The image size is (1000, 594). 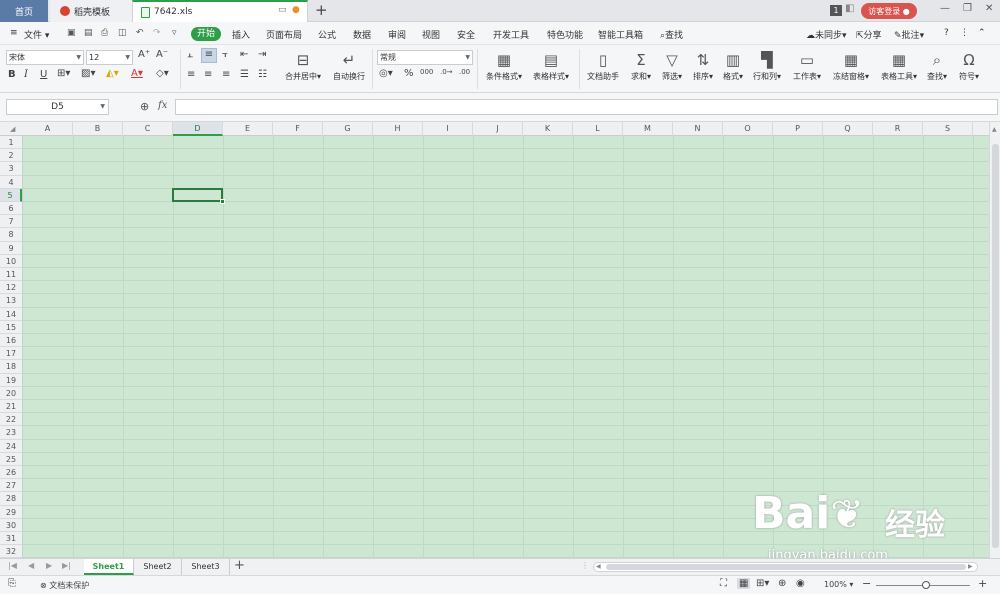 I want to click on skin-icon: ◧, so click(x=849, y=8).